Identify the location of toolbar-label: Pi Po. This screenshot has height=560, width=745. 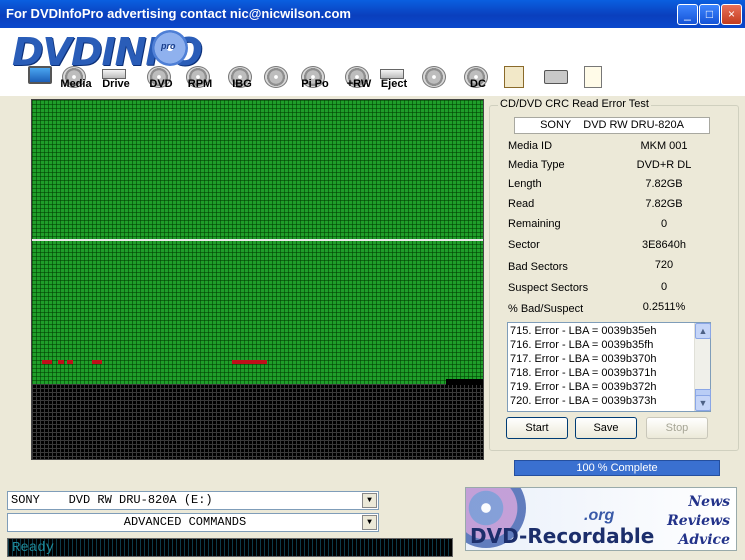
(315, 84).